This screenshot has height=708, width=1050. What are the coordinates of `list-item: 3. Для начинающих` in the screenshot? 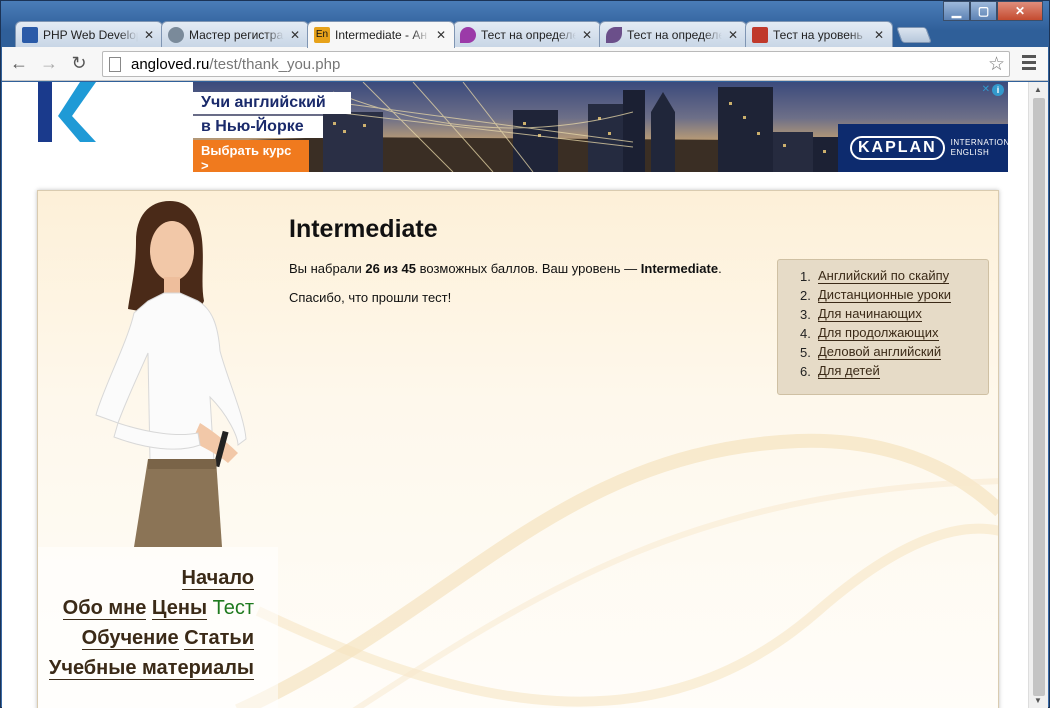 It's located at (861, 314).